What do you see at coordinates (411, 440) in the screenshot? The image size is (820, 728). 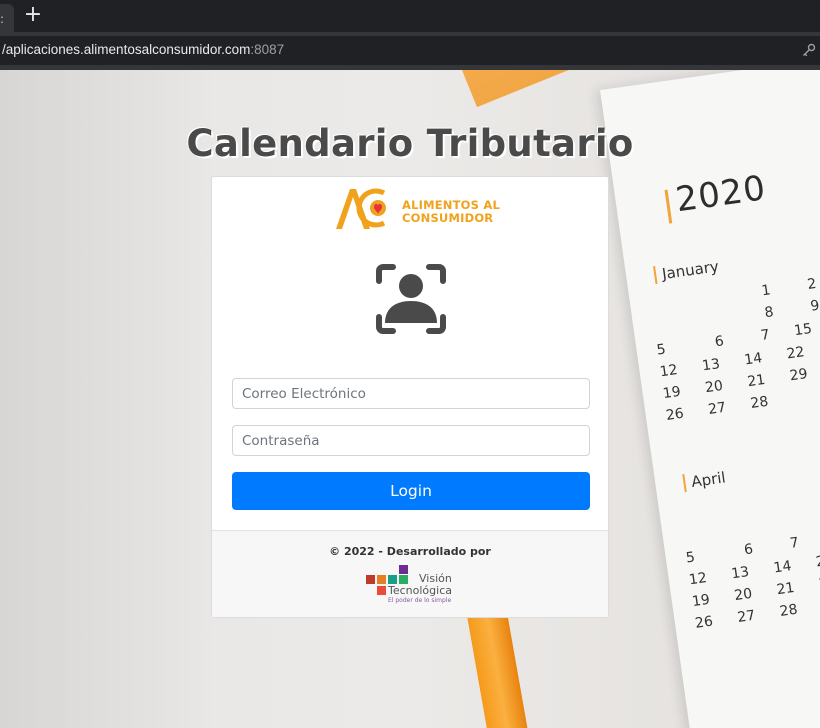 I see `password-field` at bounding box center [411, 440].